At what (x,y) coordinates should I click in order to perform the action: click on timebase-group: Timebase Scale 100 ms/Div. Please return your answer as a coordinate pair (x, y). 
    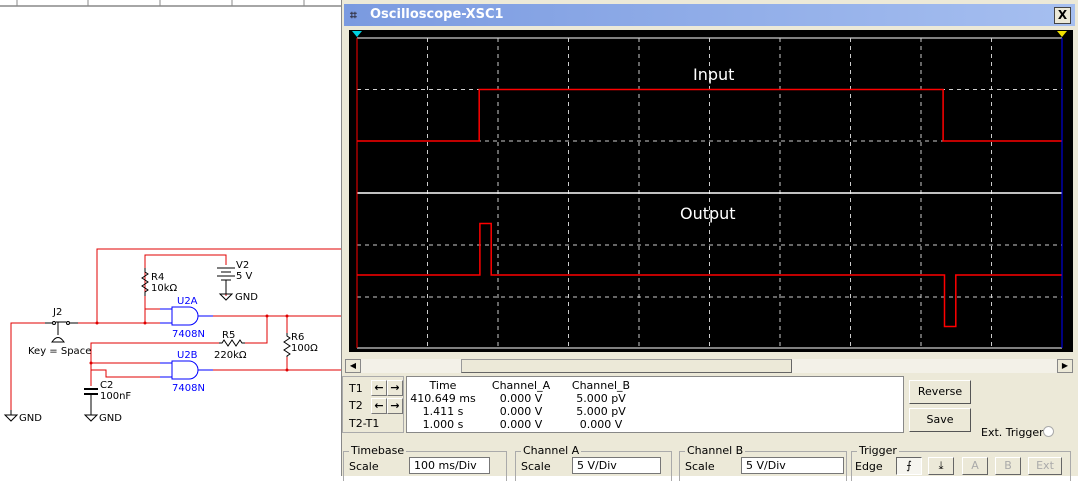
    Looking at the image, I should click on (425, 462).